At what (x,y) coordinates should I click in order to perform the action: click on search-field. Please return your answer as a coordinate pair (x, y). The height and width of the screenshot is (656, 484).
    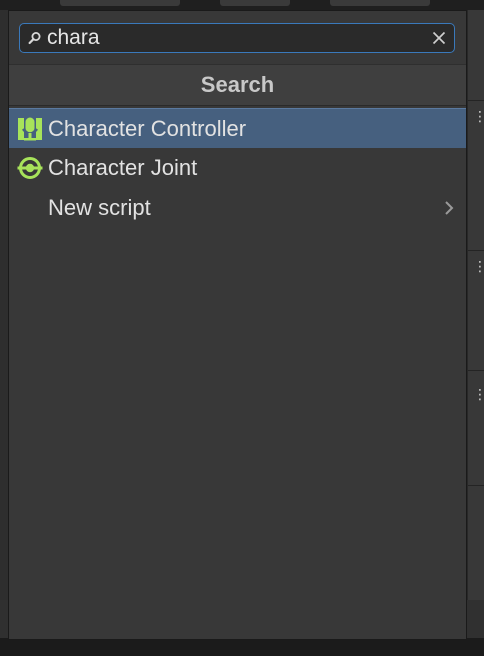
    Looking at the image, I should click on (237, 38).